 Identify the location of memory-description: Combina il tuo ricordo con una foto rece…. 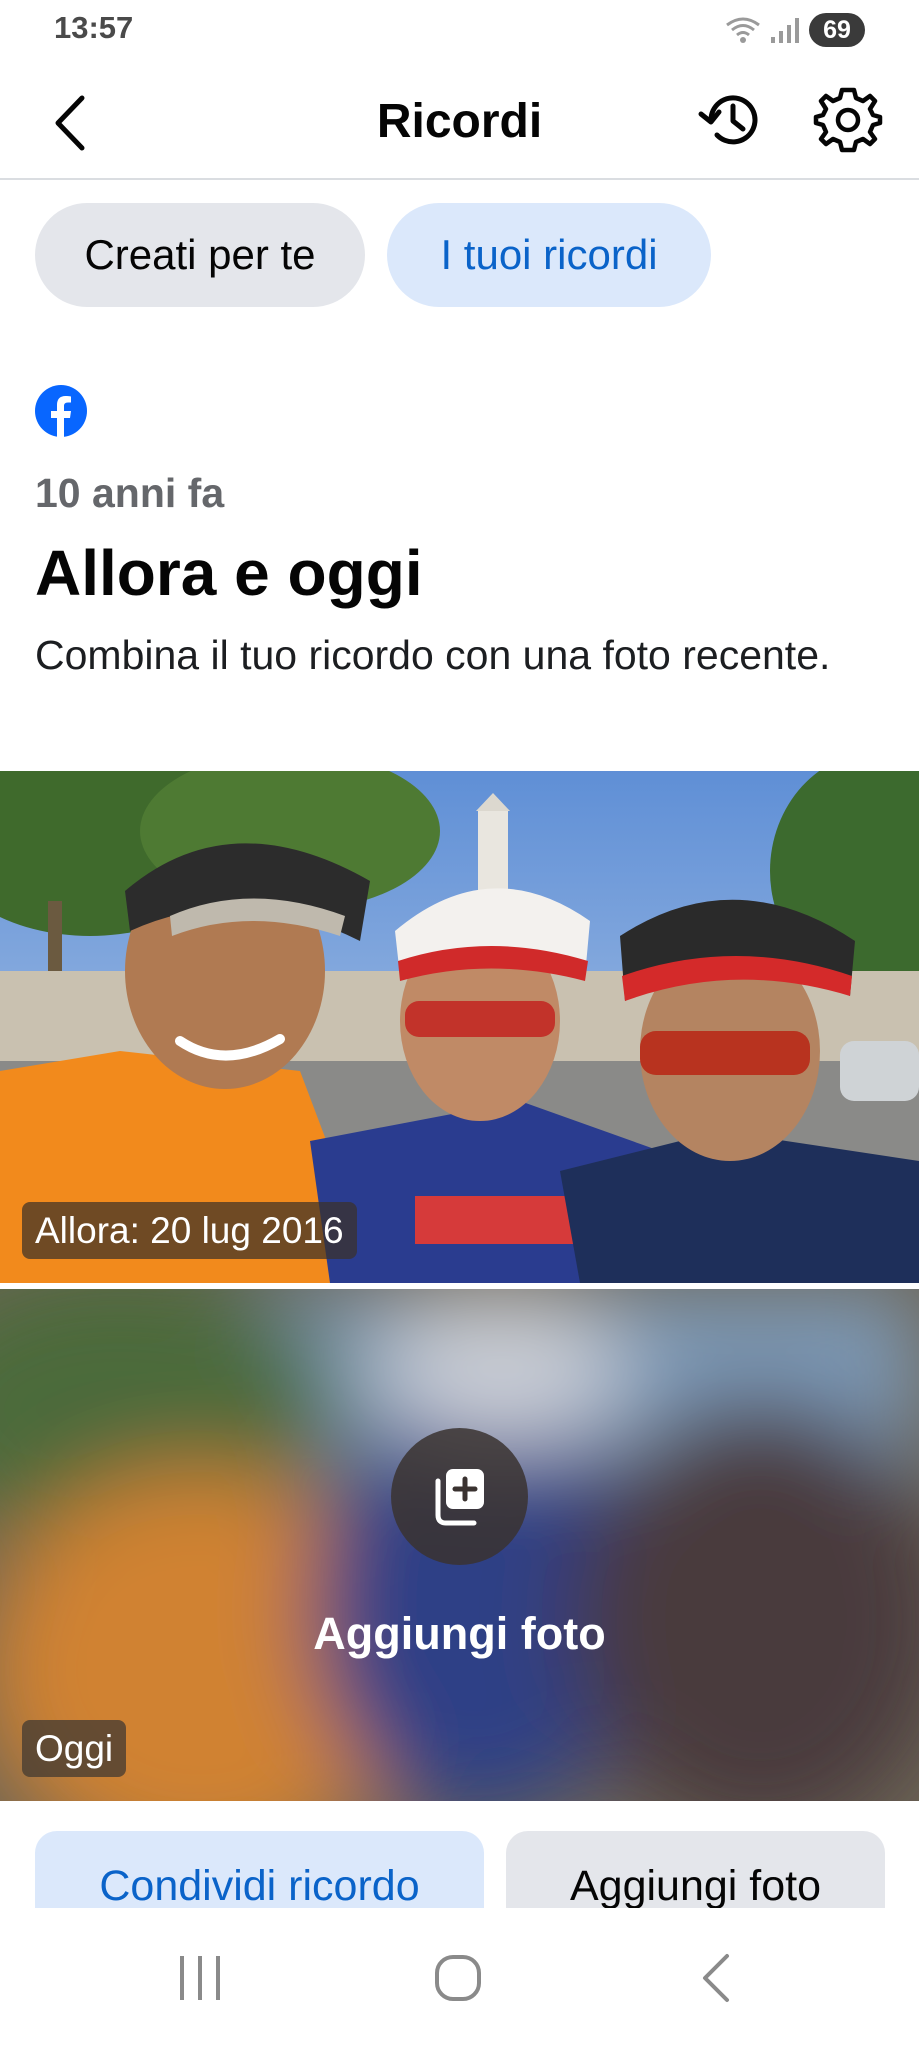
(433, 655).